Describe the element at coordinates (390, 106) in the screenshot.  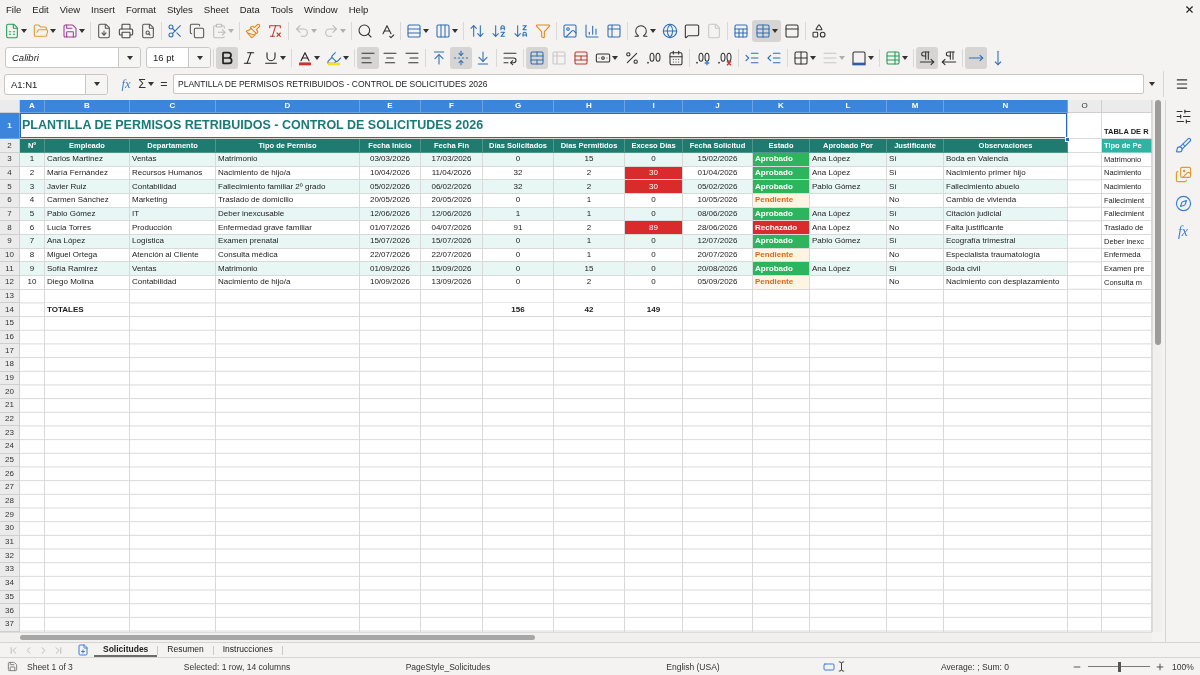
I see `column-header: E` at that location.